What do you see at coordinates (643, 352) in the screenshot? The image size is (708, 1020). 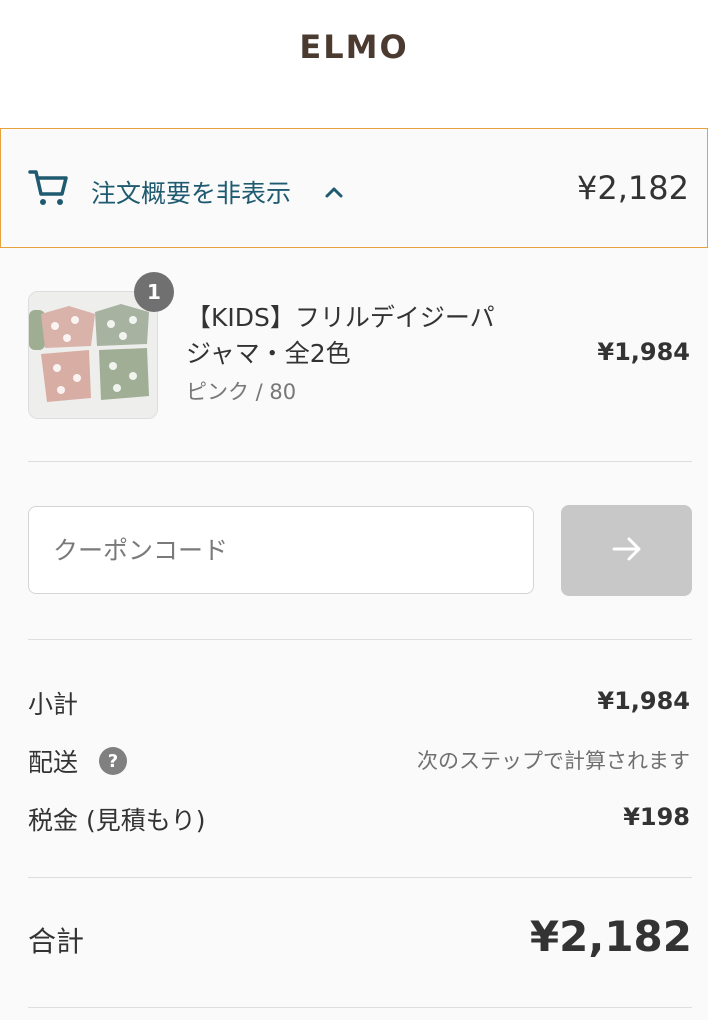 I see `product-price: ¥1,984` at bounding box center [643, 352].